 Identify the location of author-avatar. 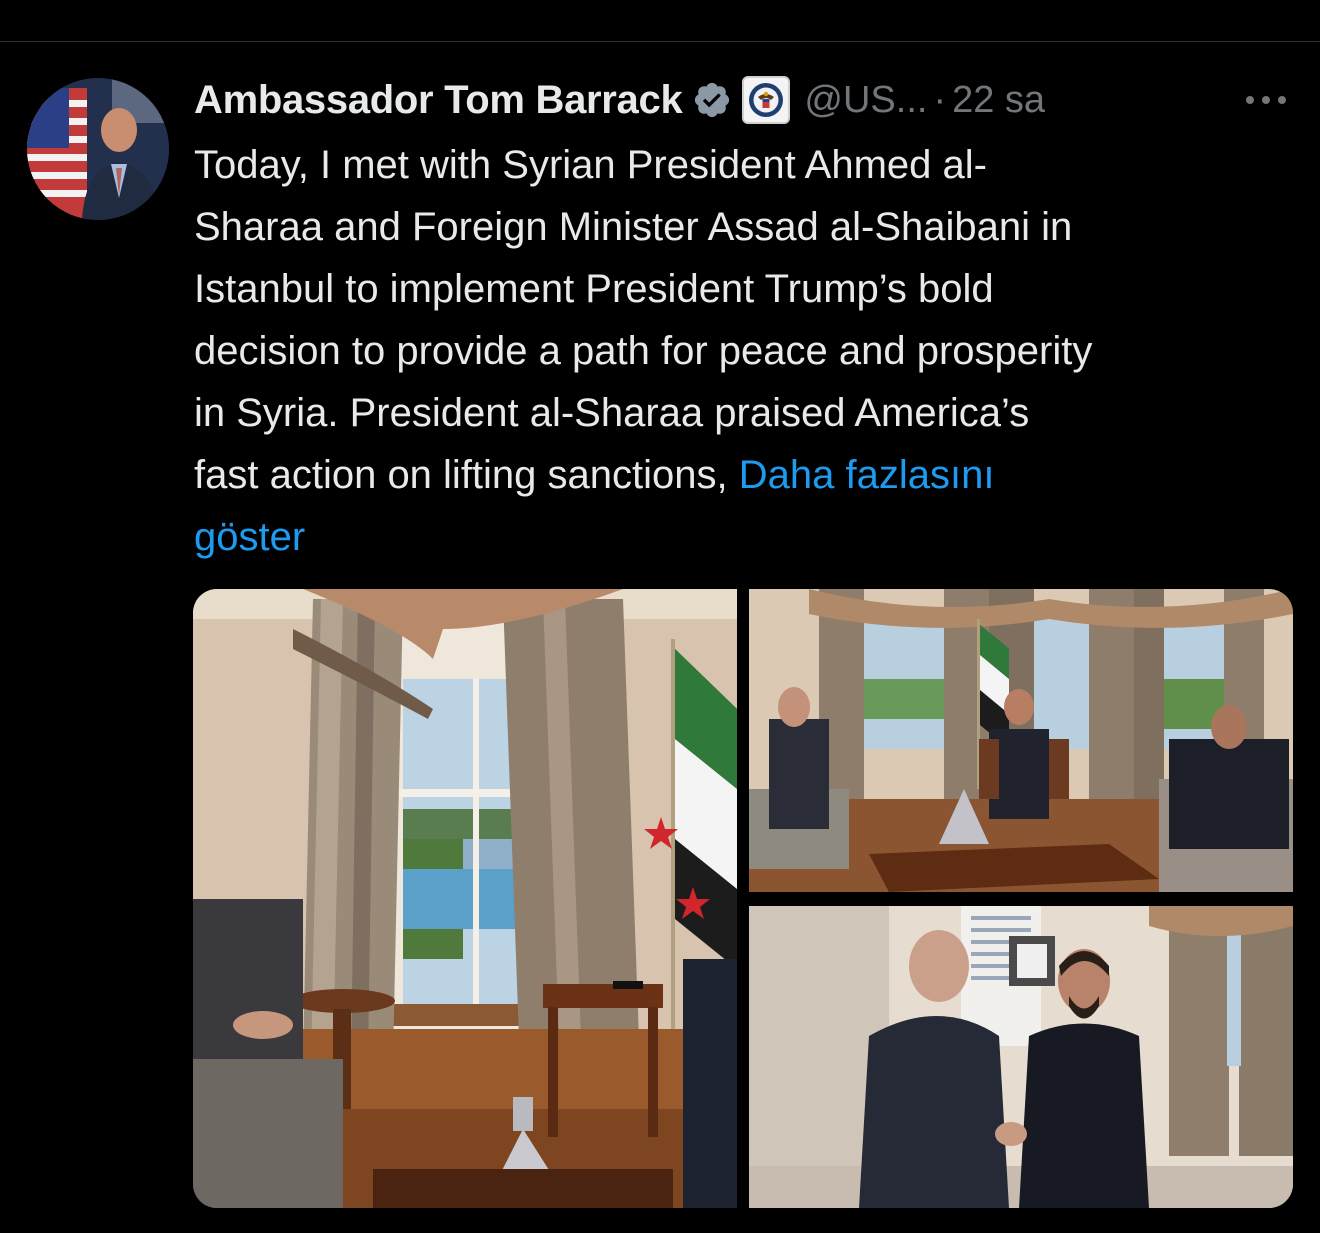
(98, 149).